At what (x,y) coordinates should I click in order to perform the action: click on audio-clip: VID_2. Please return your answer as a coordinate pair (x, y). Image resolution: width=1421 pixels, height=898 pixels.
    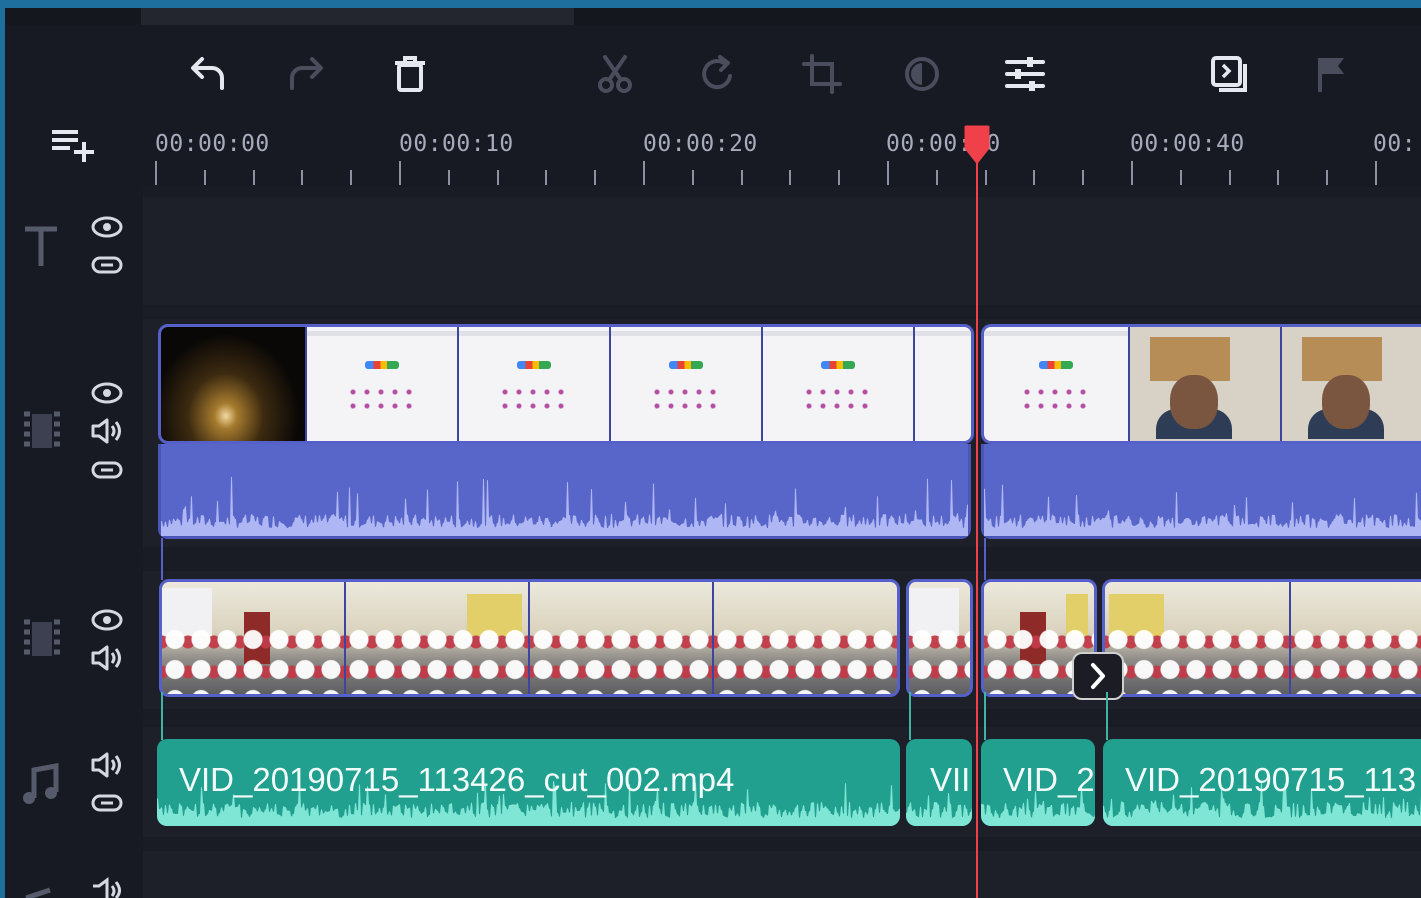
    Looking at the image, I should click on (1038, 782).